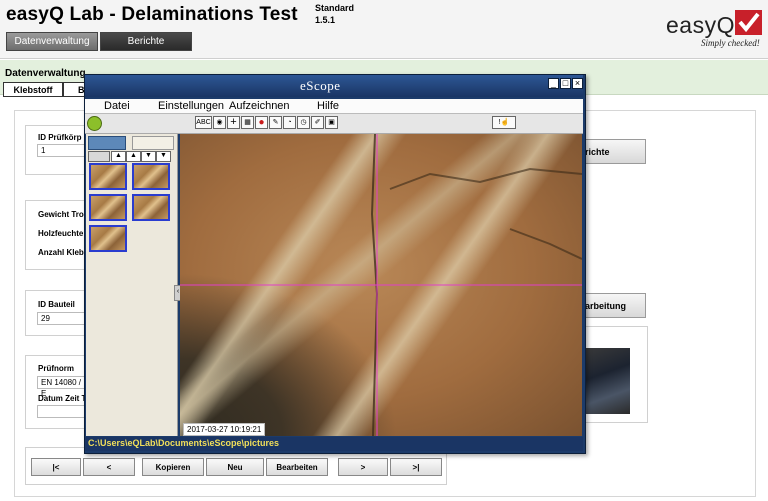 Image resolution: width=768 pixels, height=501 pixels. I want to click on app-title: easyQ Lab - Delaminations Test, so click(152, 14).